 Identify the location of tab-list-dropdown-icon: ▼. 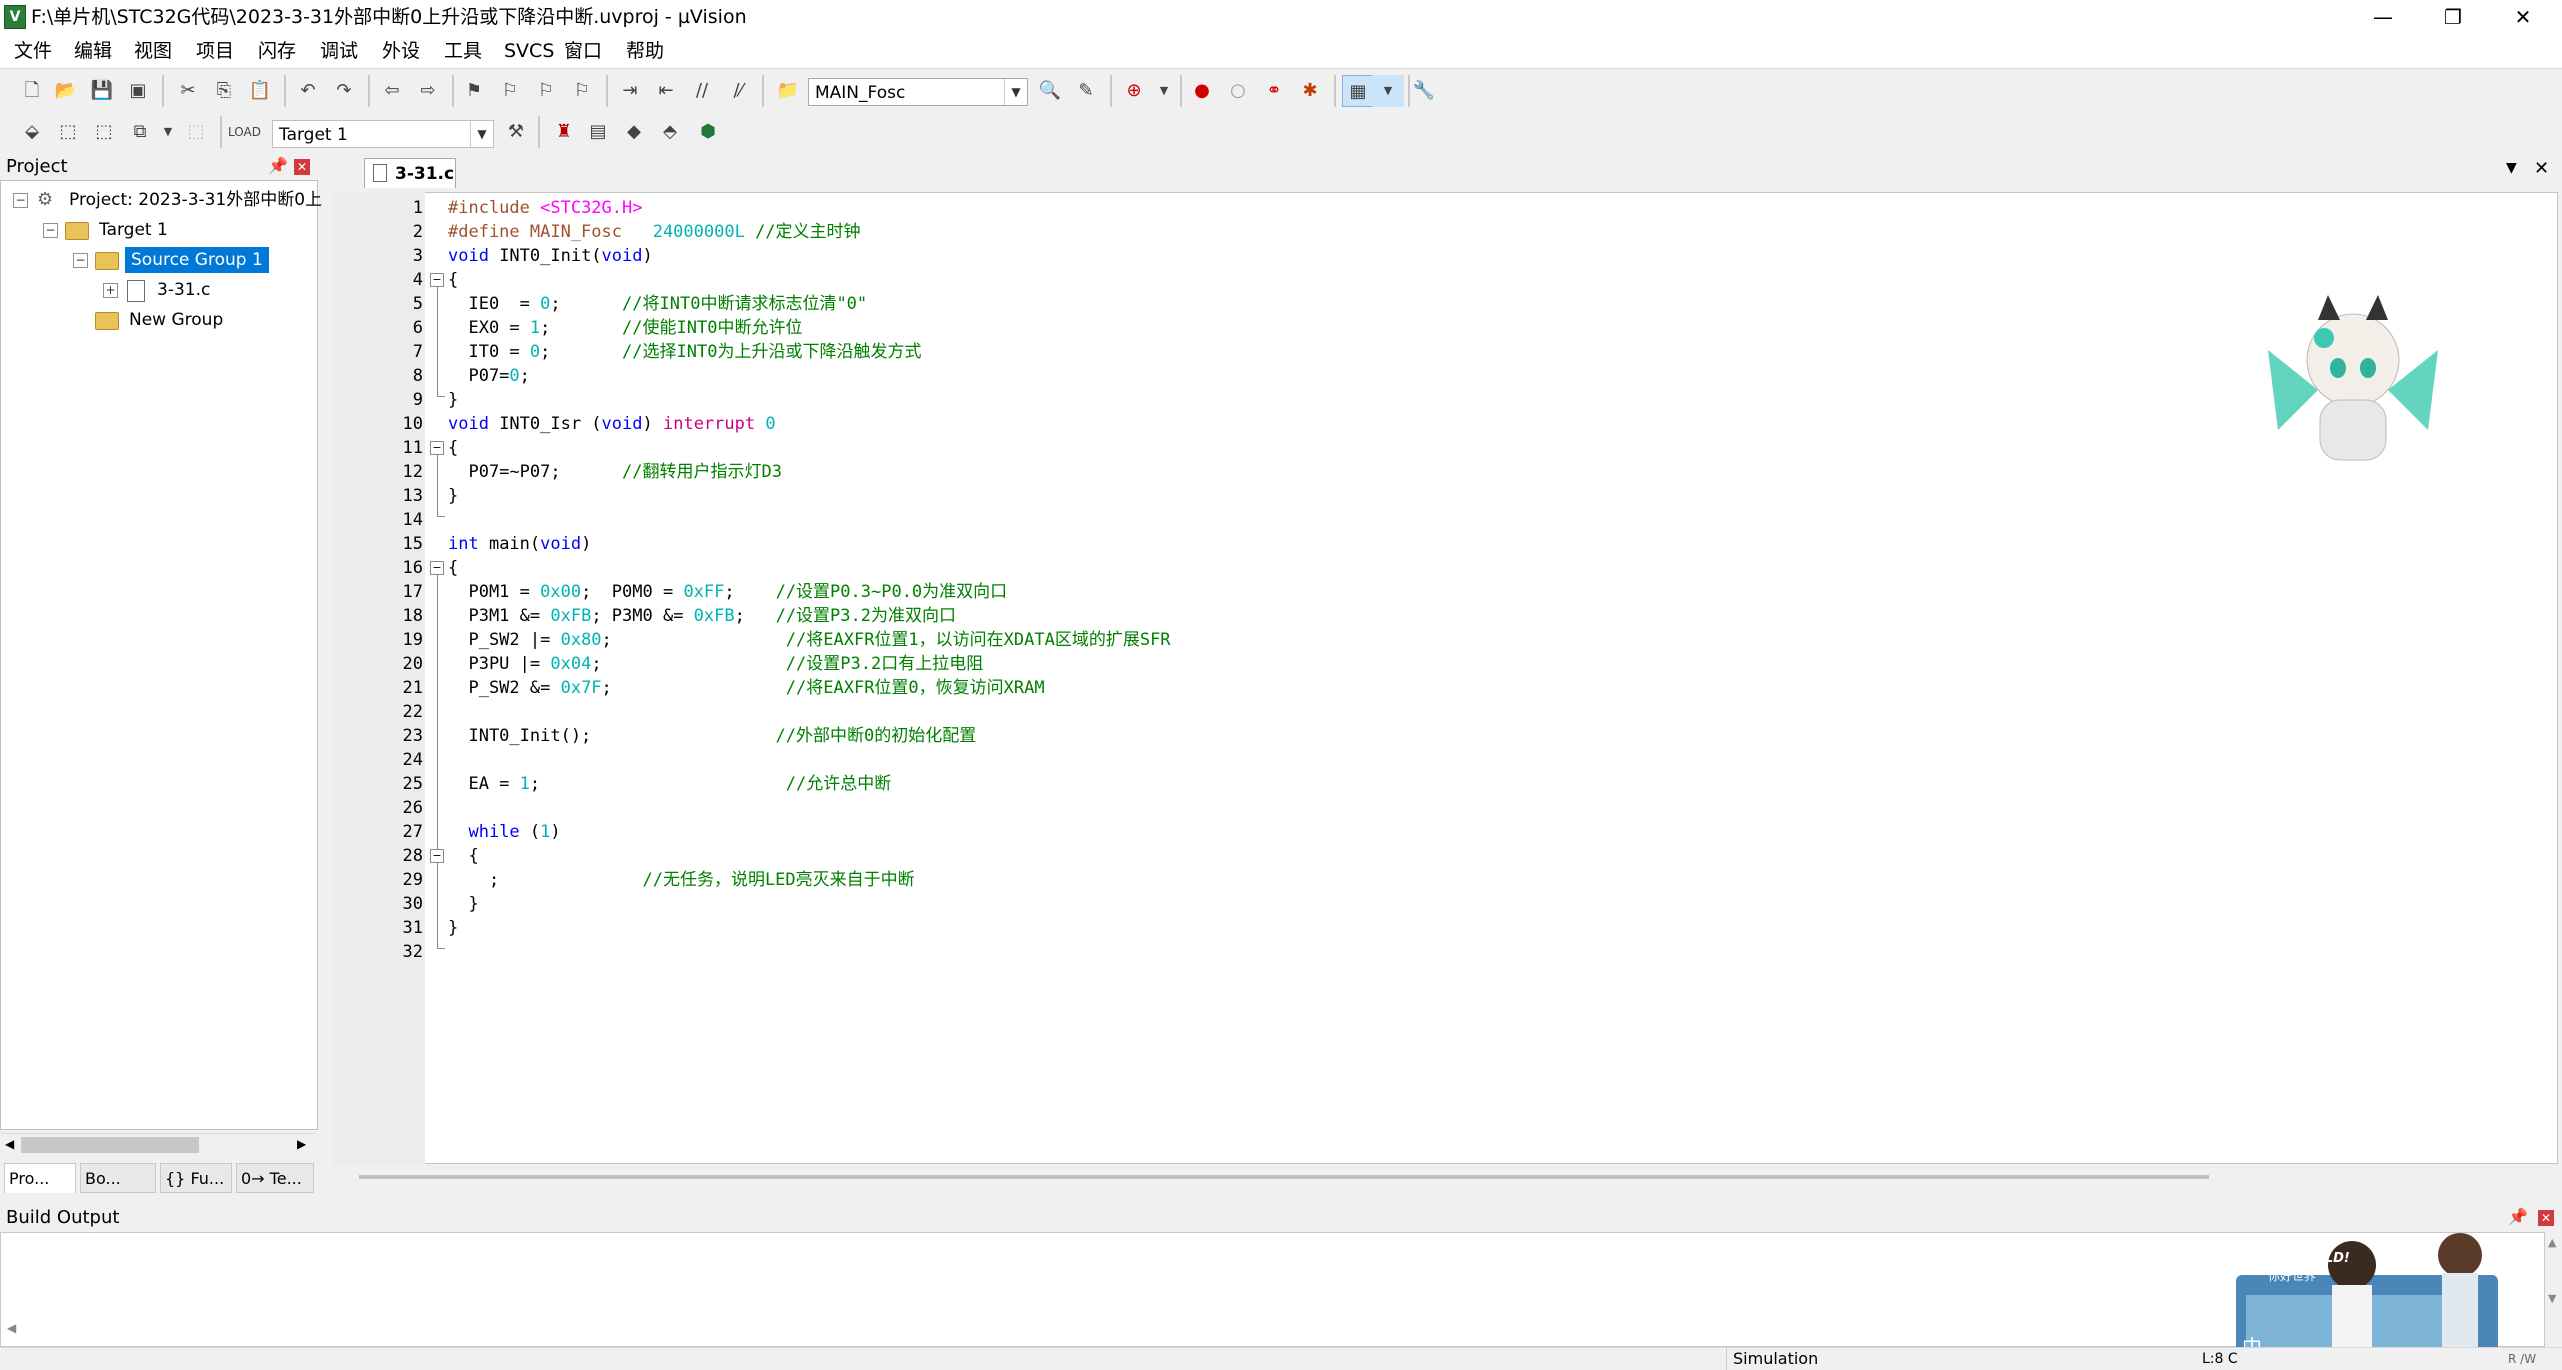
(2511, 168).